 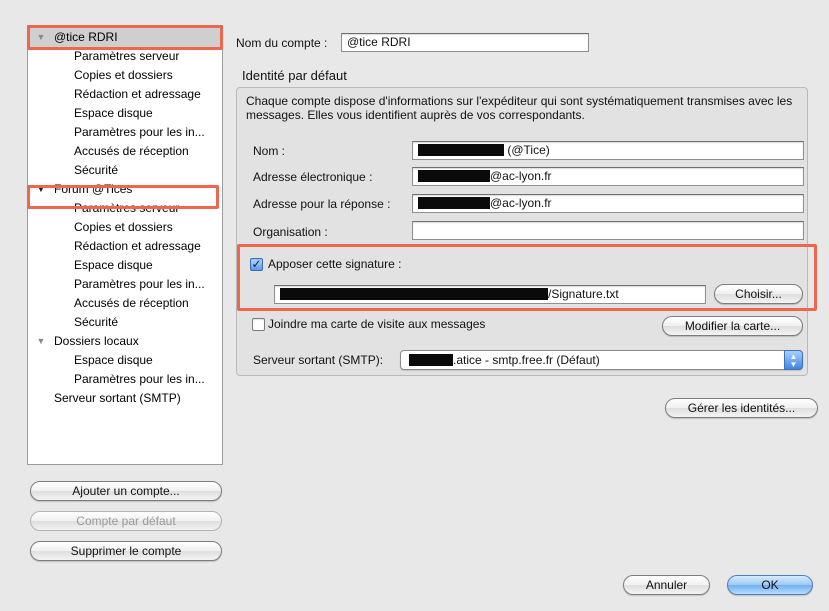 What do you see at coordinates (666, 585) in the screenshot?
I see `cancel-button: Annuler` at bounding box center [666, 585].